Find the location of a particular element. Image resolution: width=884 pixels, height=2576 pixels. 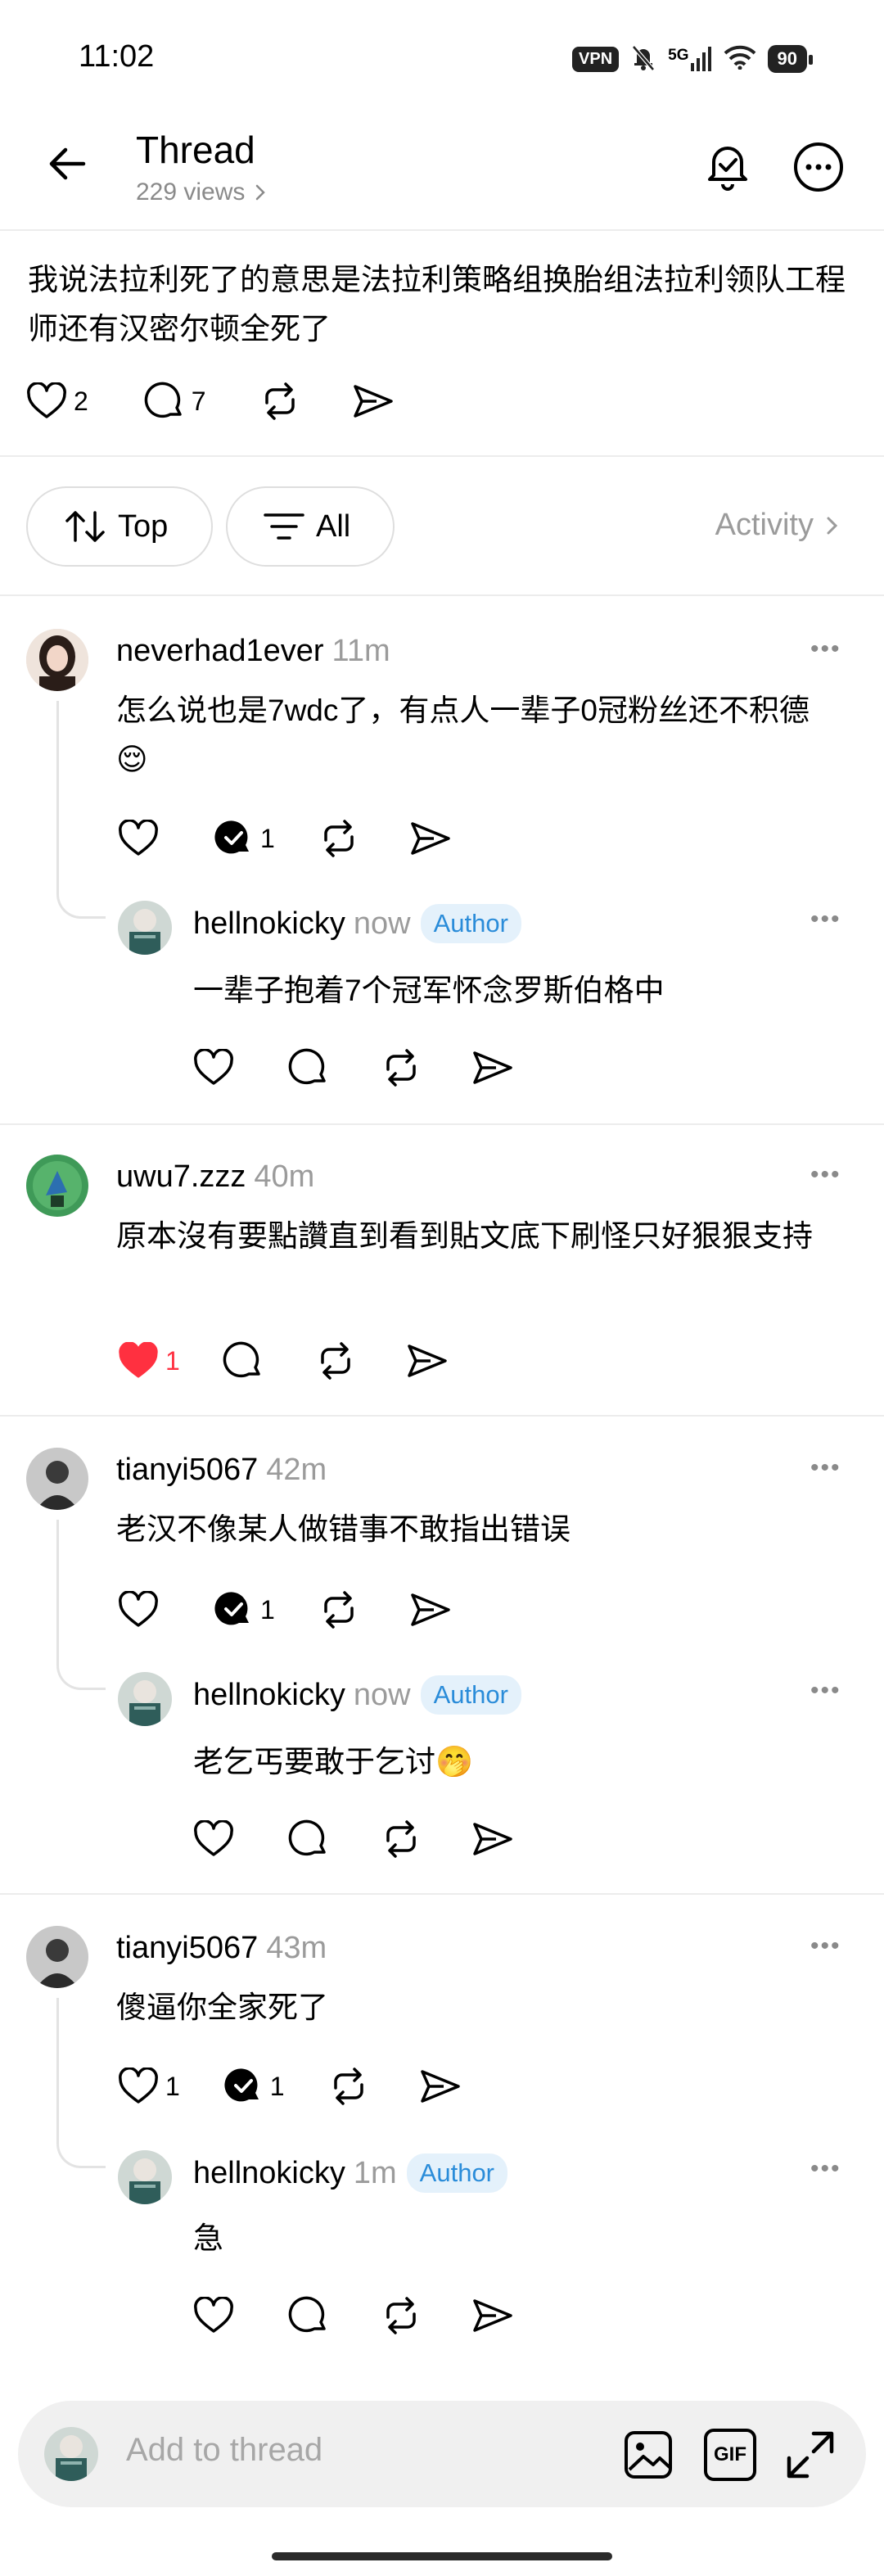

comment-divider is located at coordinates (442, 1124).